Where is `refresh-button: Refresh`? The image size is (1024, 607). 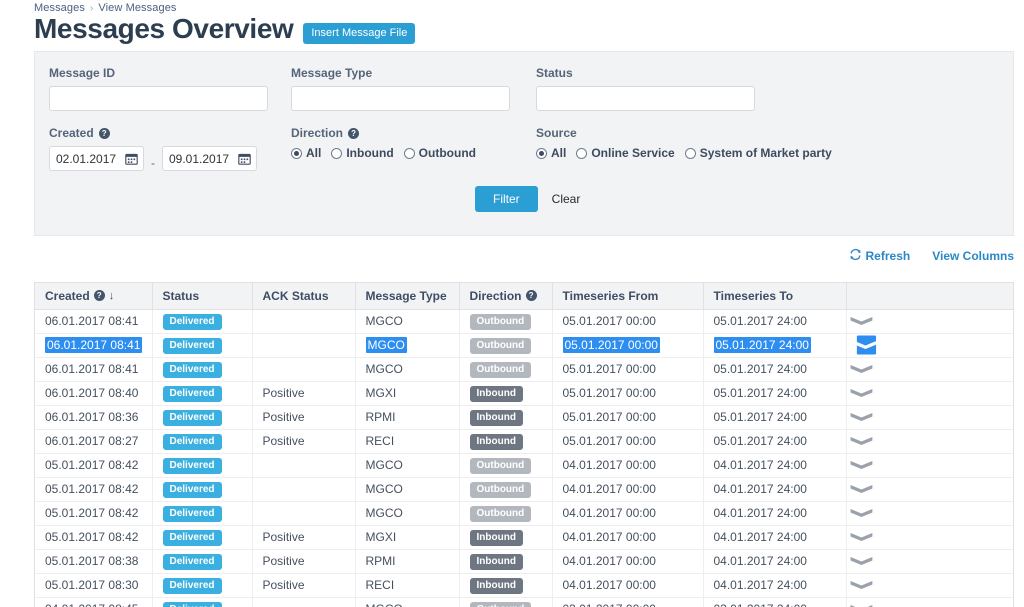
refresh-button: Refresh is located at coordinates (879, 256).